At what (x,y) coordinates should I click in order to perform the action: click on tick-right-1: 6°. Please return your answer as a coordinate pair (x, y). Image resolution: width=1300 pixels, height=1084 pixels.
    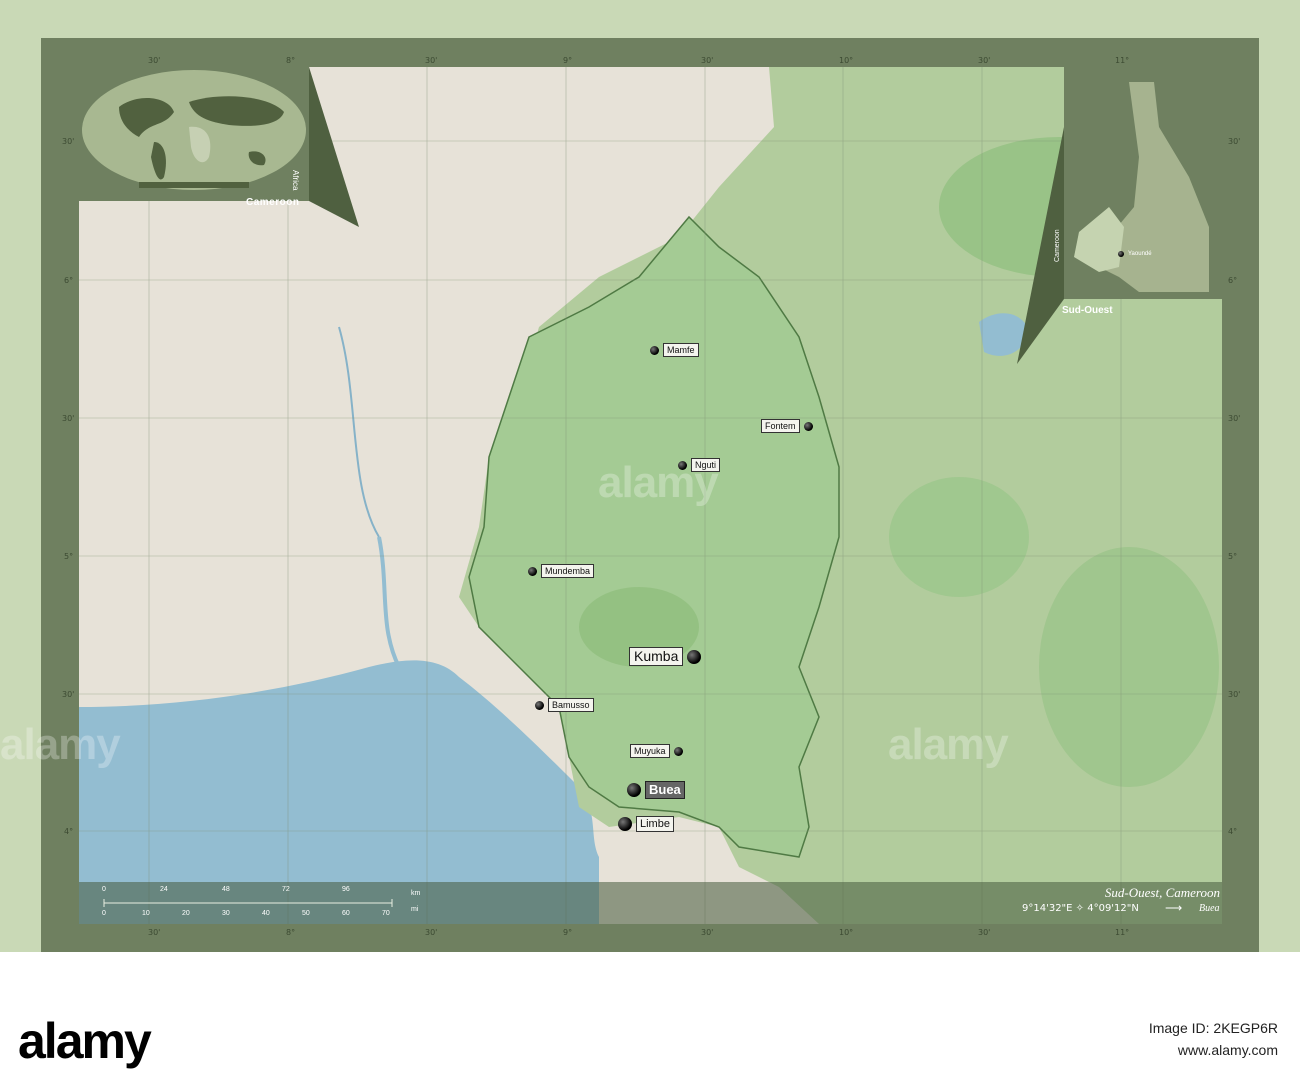
    Looking at the image, I should click on (1233, 280).